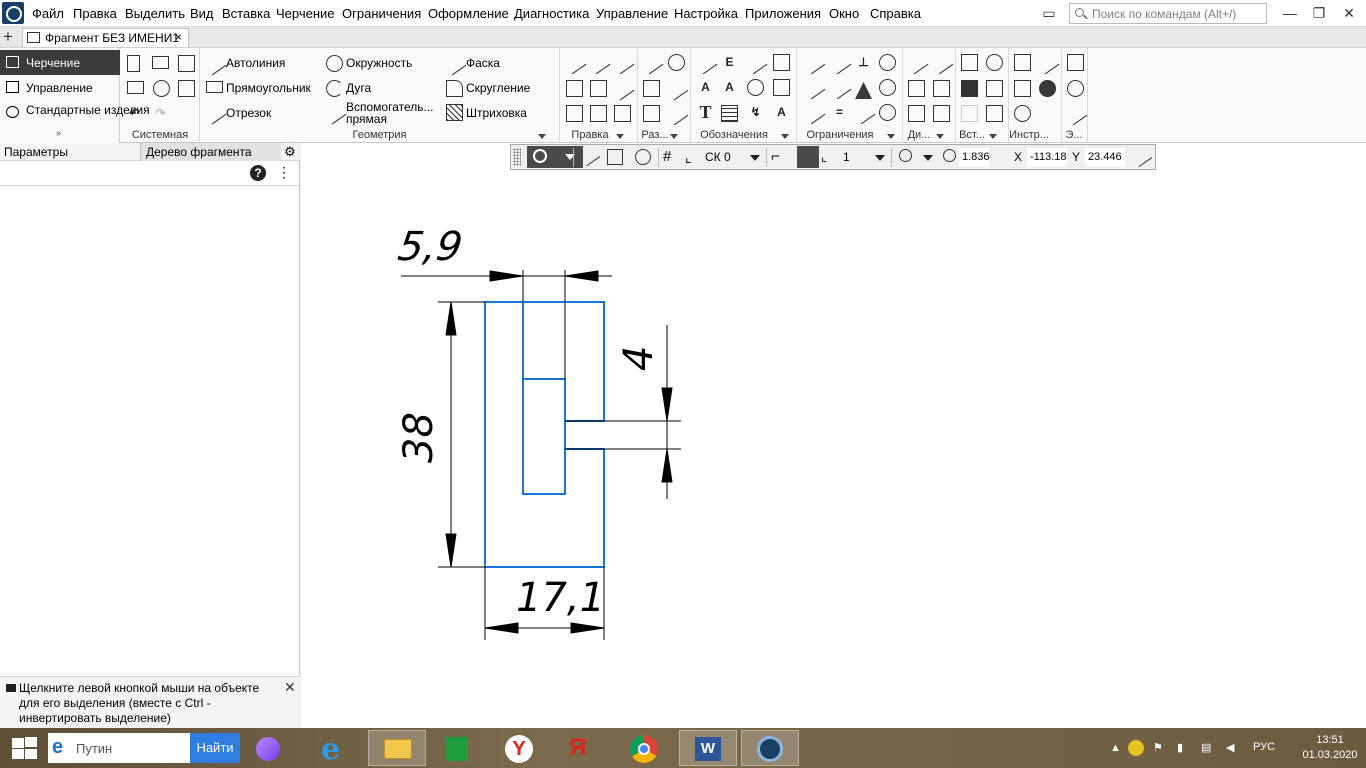 The image size is (1366, 768). Describe the element at coordinates (887, 87) in the screenshot. I see `concentric-icon` at that location.